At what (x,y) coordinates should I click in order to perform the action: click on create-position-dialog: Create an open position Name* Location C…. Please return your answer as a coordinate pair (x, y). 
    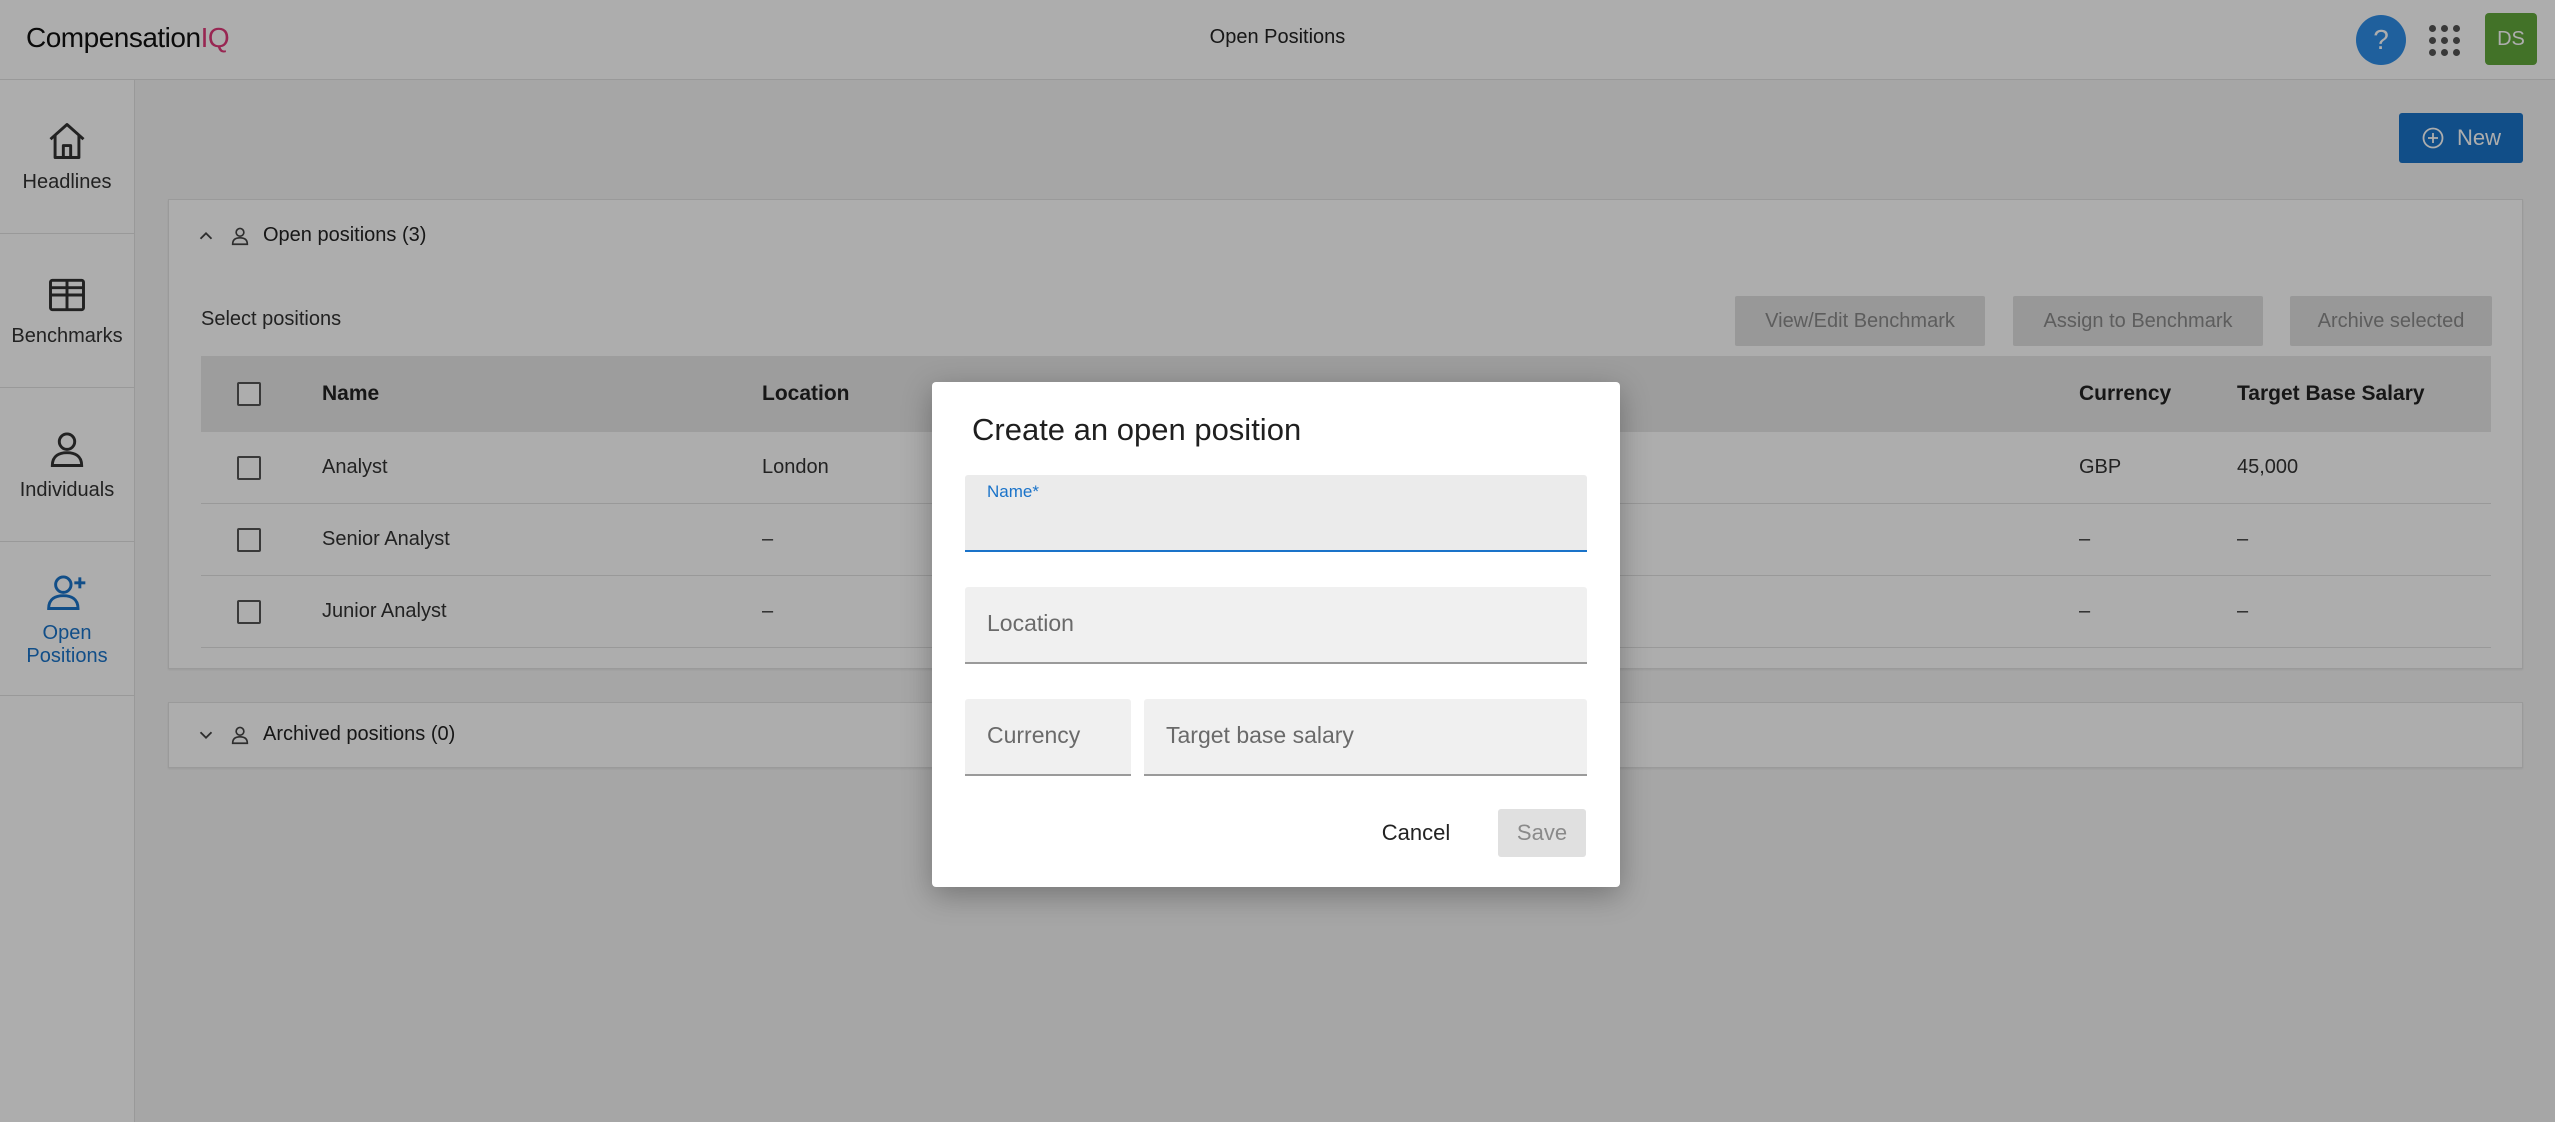
    Looking at the image, I should click on (1276, 634).